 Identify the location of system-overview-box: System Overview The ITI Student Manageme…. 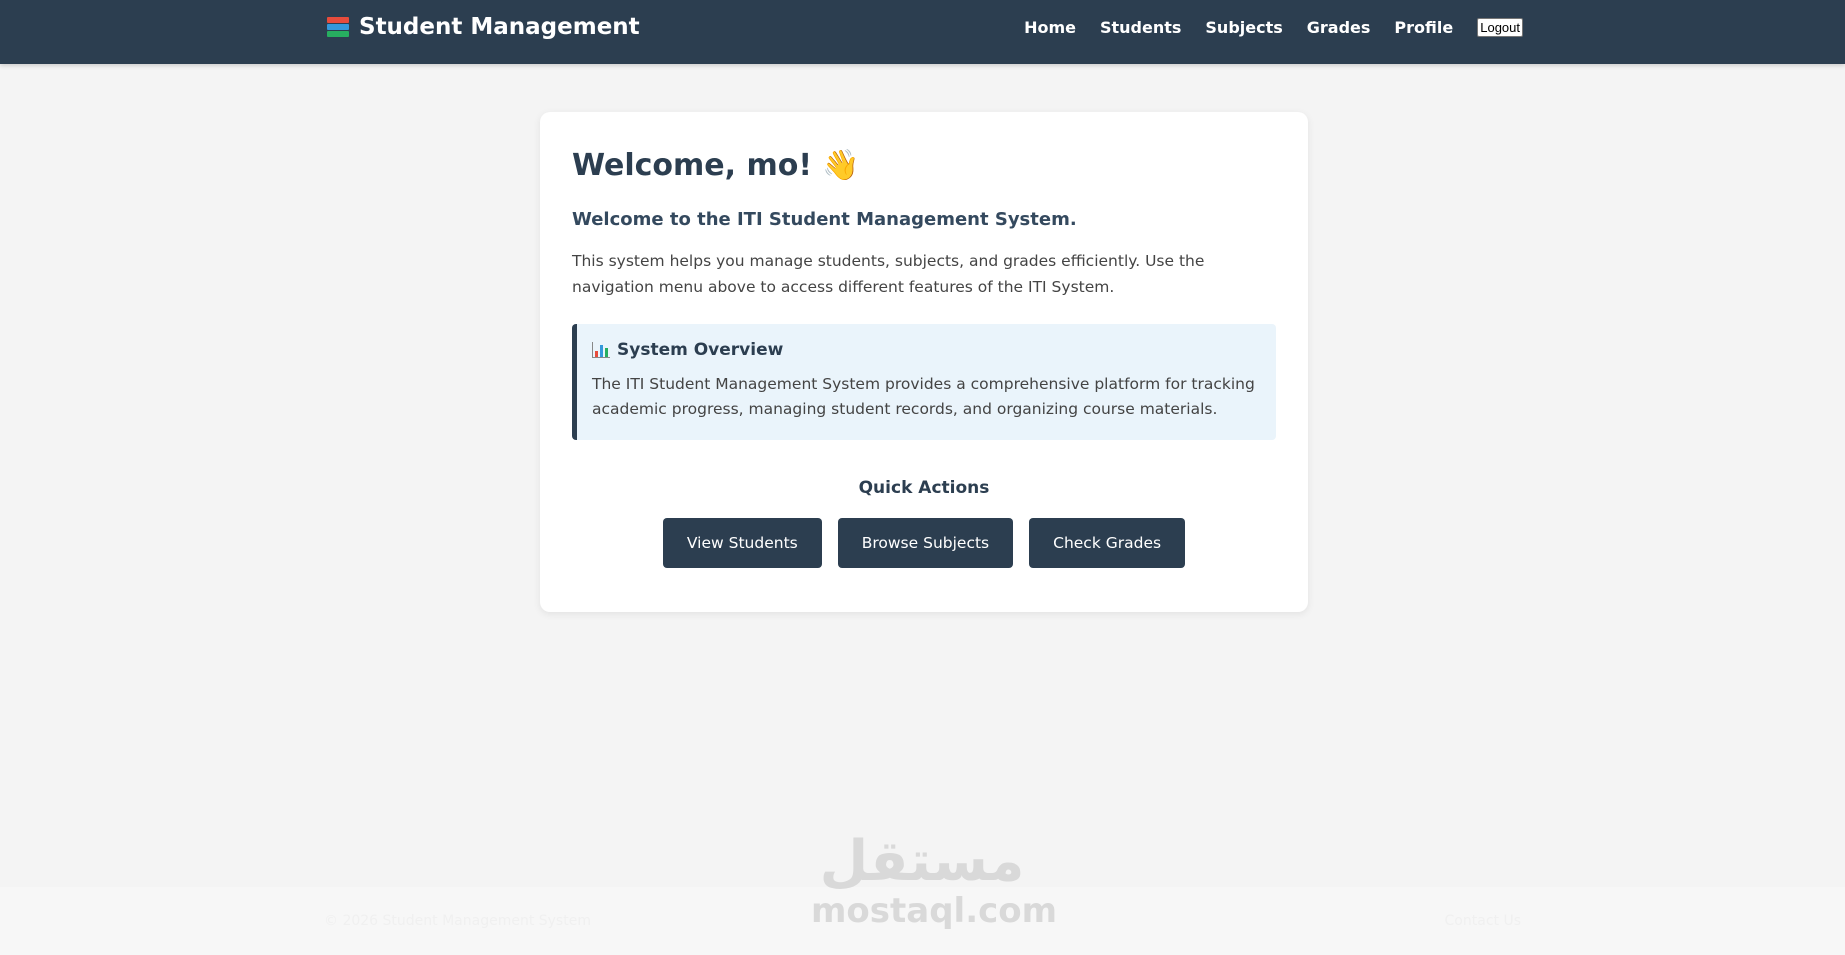
(924, 382).